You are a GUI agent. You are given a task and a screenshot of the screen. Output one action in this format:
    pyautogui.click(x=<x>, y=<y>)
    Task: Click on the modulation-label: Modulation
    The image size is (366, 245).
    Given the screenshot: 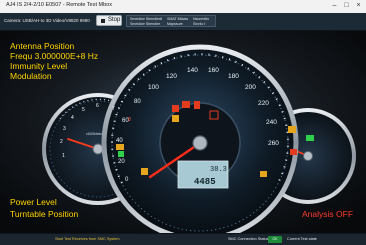 What is the action you would take?
    pyautogui.click(x=31, y=76)
    